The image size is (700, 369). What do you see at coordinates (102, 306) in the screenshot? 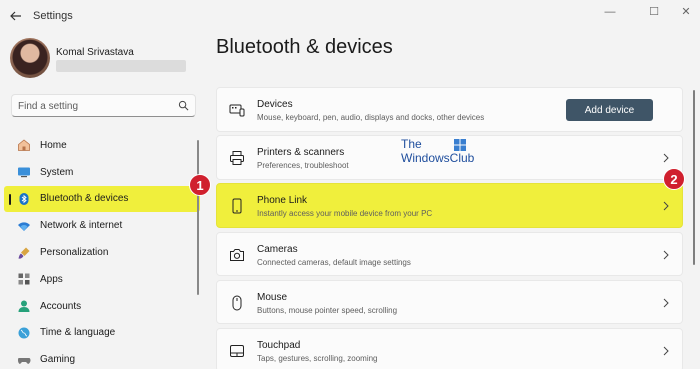
I see `sidebar-item-accounts: Accounts` at bounding box center [102, 306].